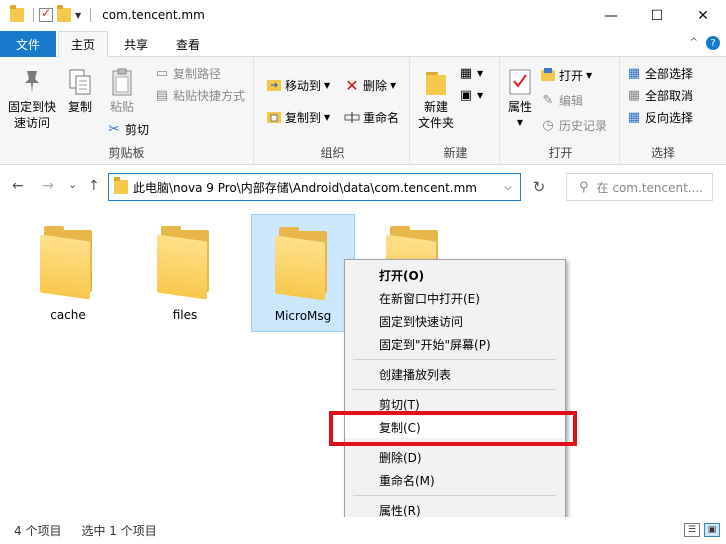  I want to click on pin-icon, so click(32, 82).